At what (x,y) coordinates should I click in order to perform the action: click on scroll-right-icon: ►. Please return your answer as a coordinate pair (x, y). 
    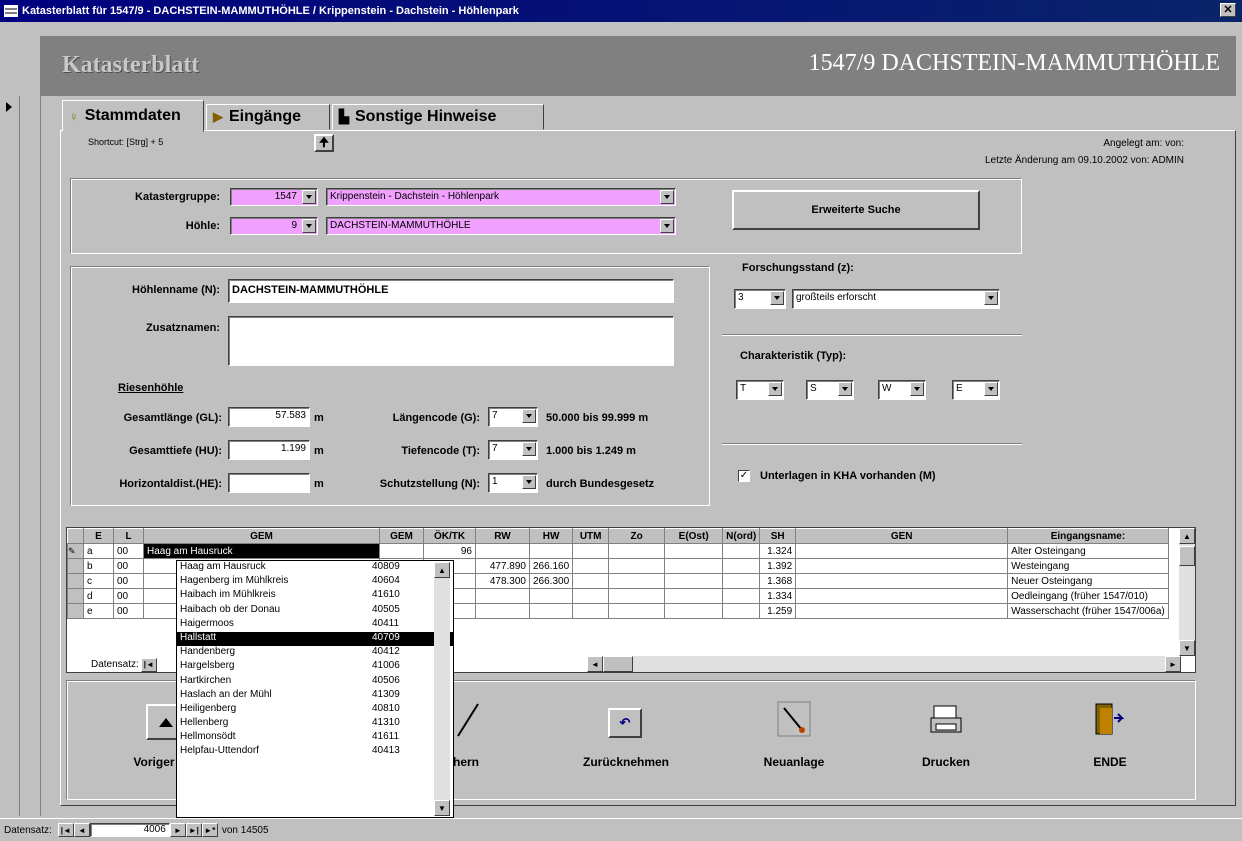
    Looking at the image, I should click on (1173, 664).